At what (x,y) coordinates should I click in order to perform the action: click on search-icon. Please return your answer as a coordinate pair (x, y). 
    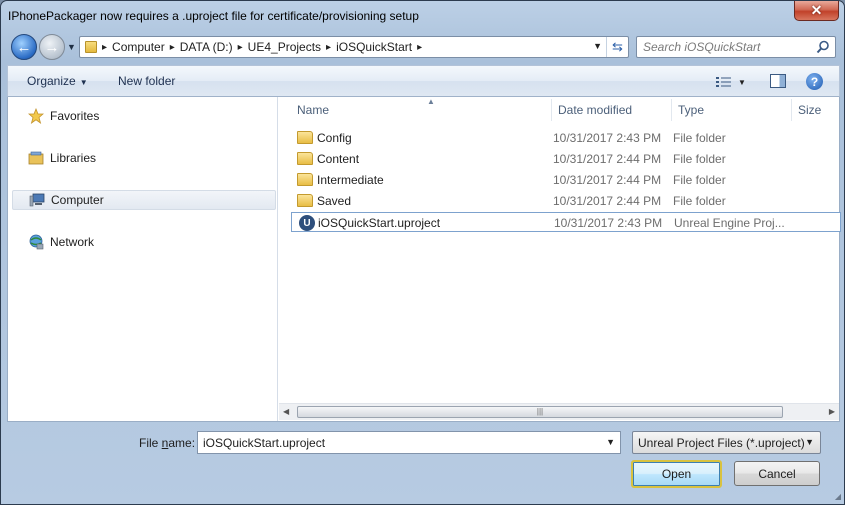
    Looking at the image, I should click on (823, 47).